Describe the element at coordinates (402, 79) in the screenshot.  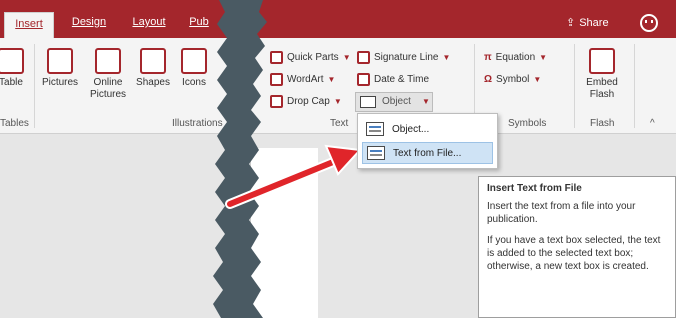
I see `date-time-label: Date & Time` at that location.